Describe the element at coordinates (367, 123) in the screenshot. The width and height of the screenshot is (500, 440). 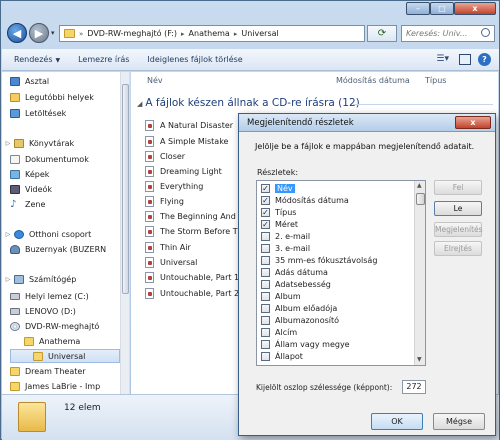
I see `dialog-titlebar: Megjelenítendő részletek x` at that location.